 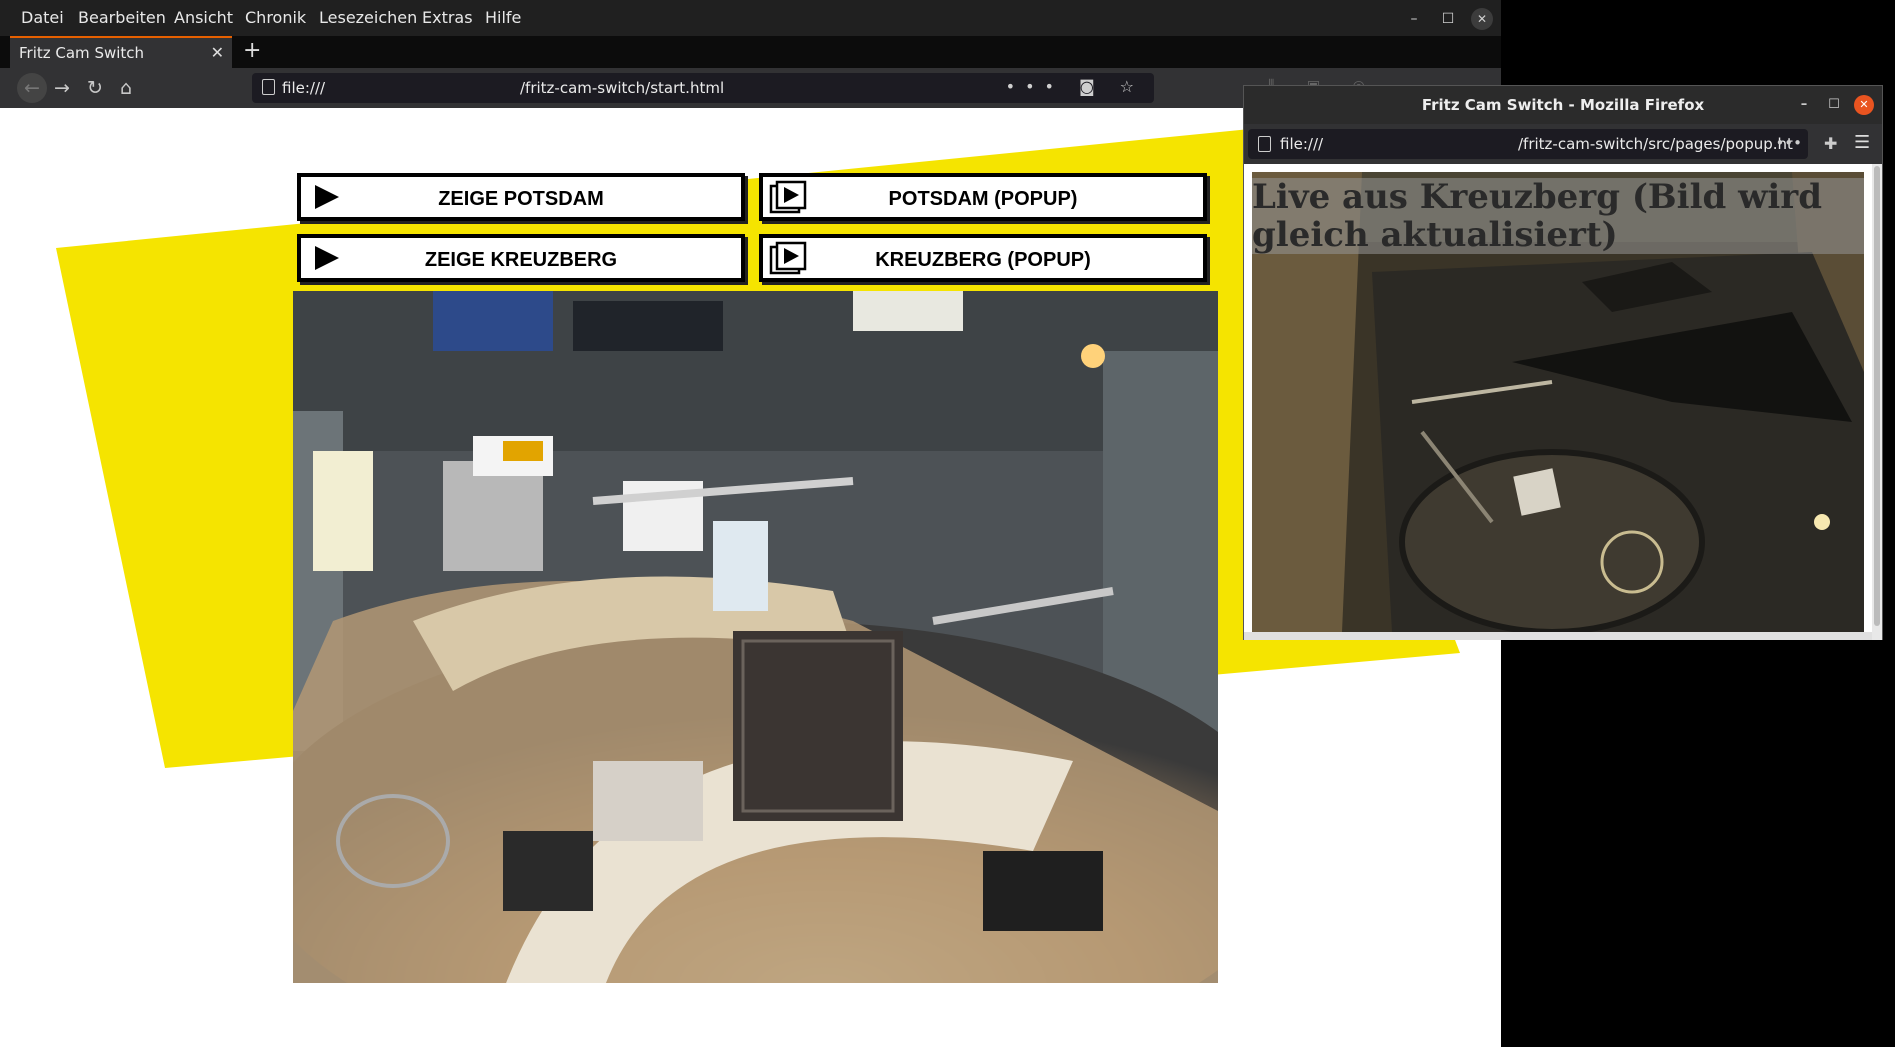 What do you see at coordinates (368, 17) in the screenshot?
I see `menu-lesezeichen: Lesezeichen` at bounding box center [368, 17].